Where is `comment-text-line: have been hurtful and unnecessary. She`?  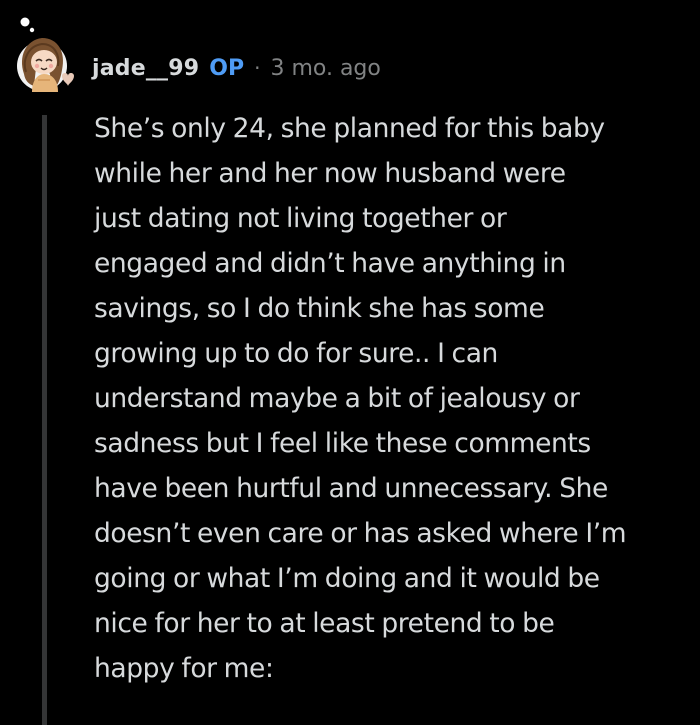 comment-text-line: have been hurtful and unnecessary. She is located at coordinates (351, 488).